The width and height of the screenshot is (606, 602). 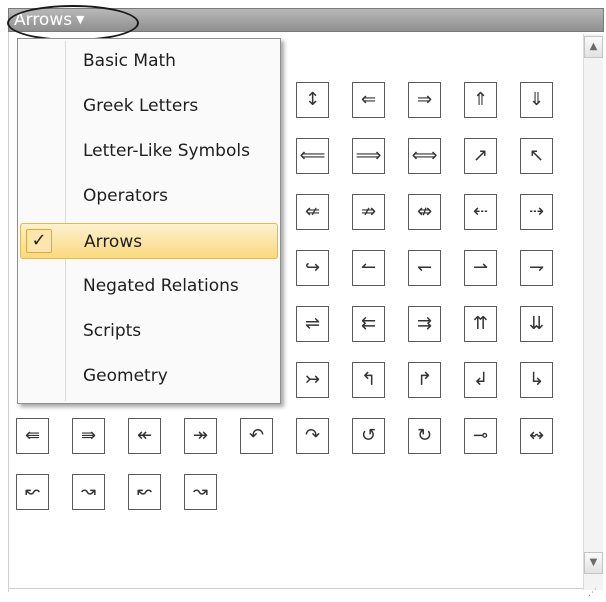 I want to click on symbol-button: ⇎, so click(x=424, y=212).